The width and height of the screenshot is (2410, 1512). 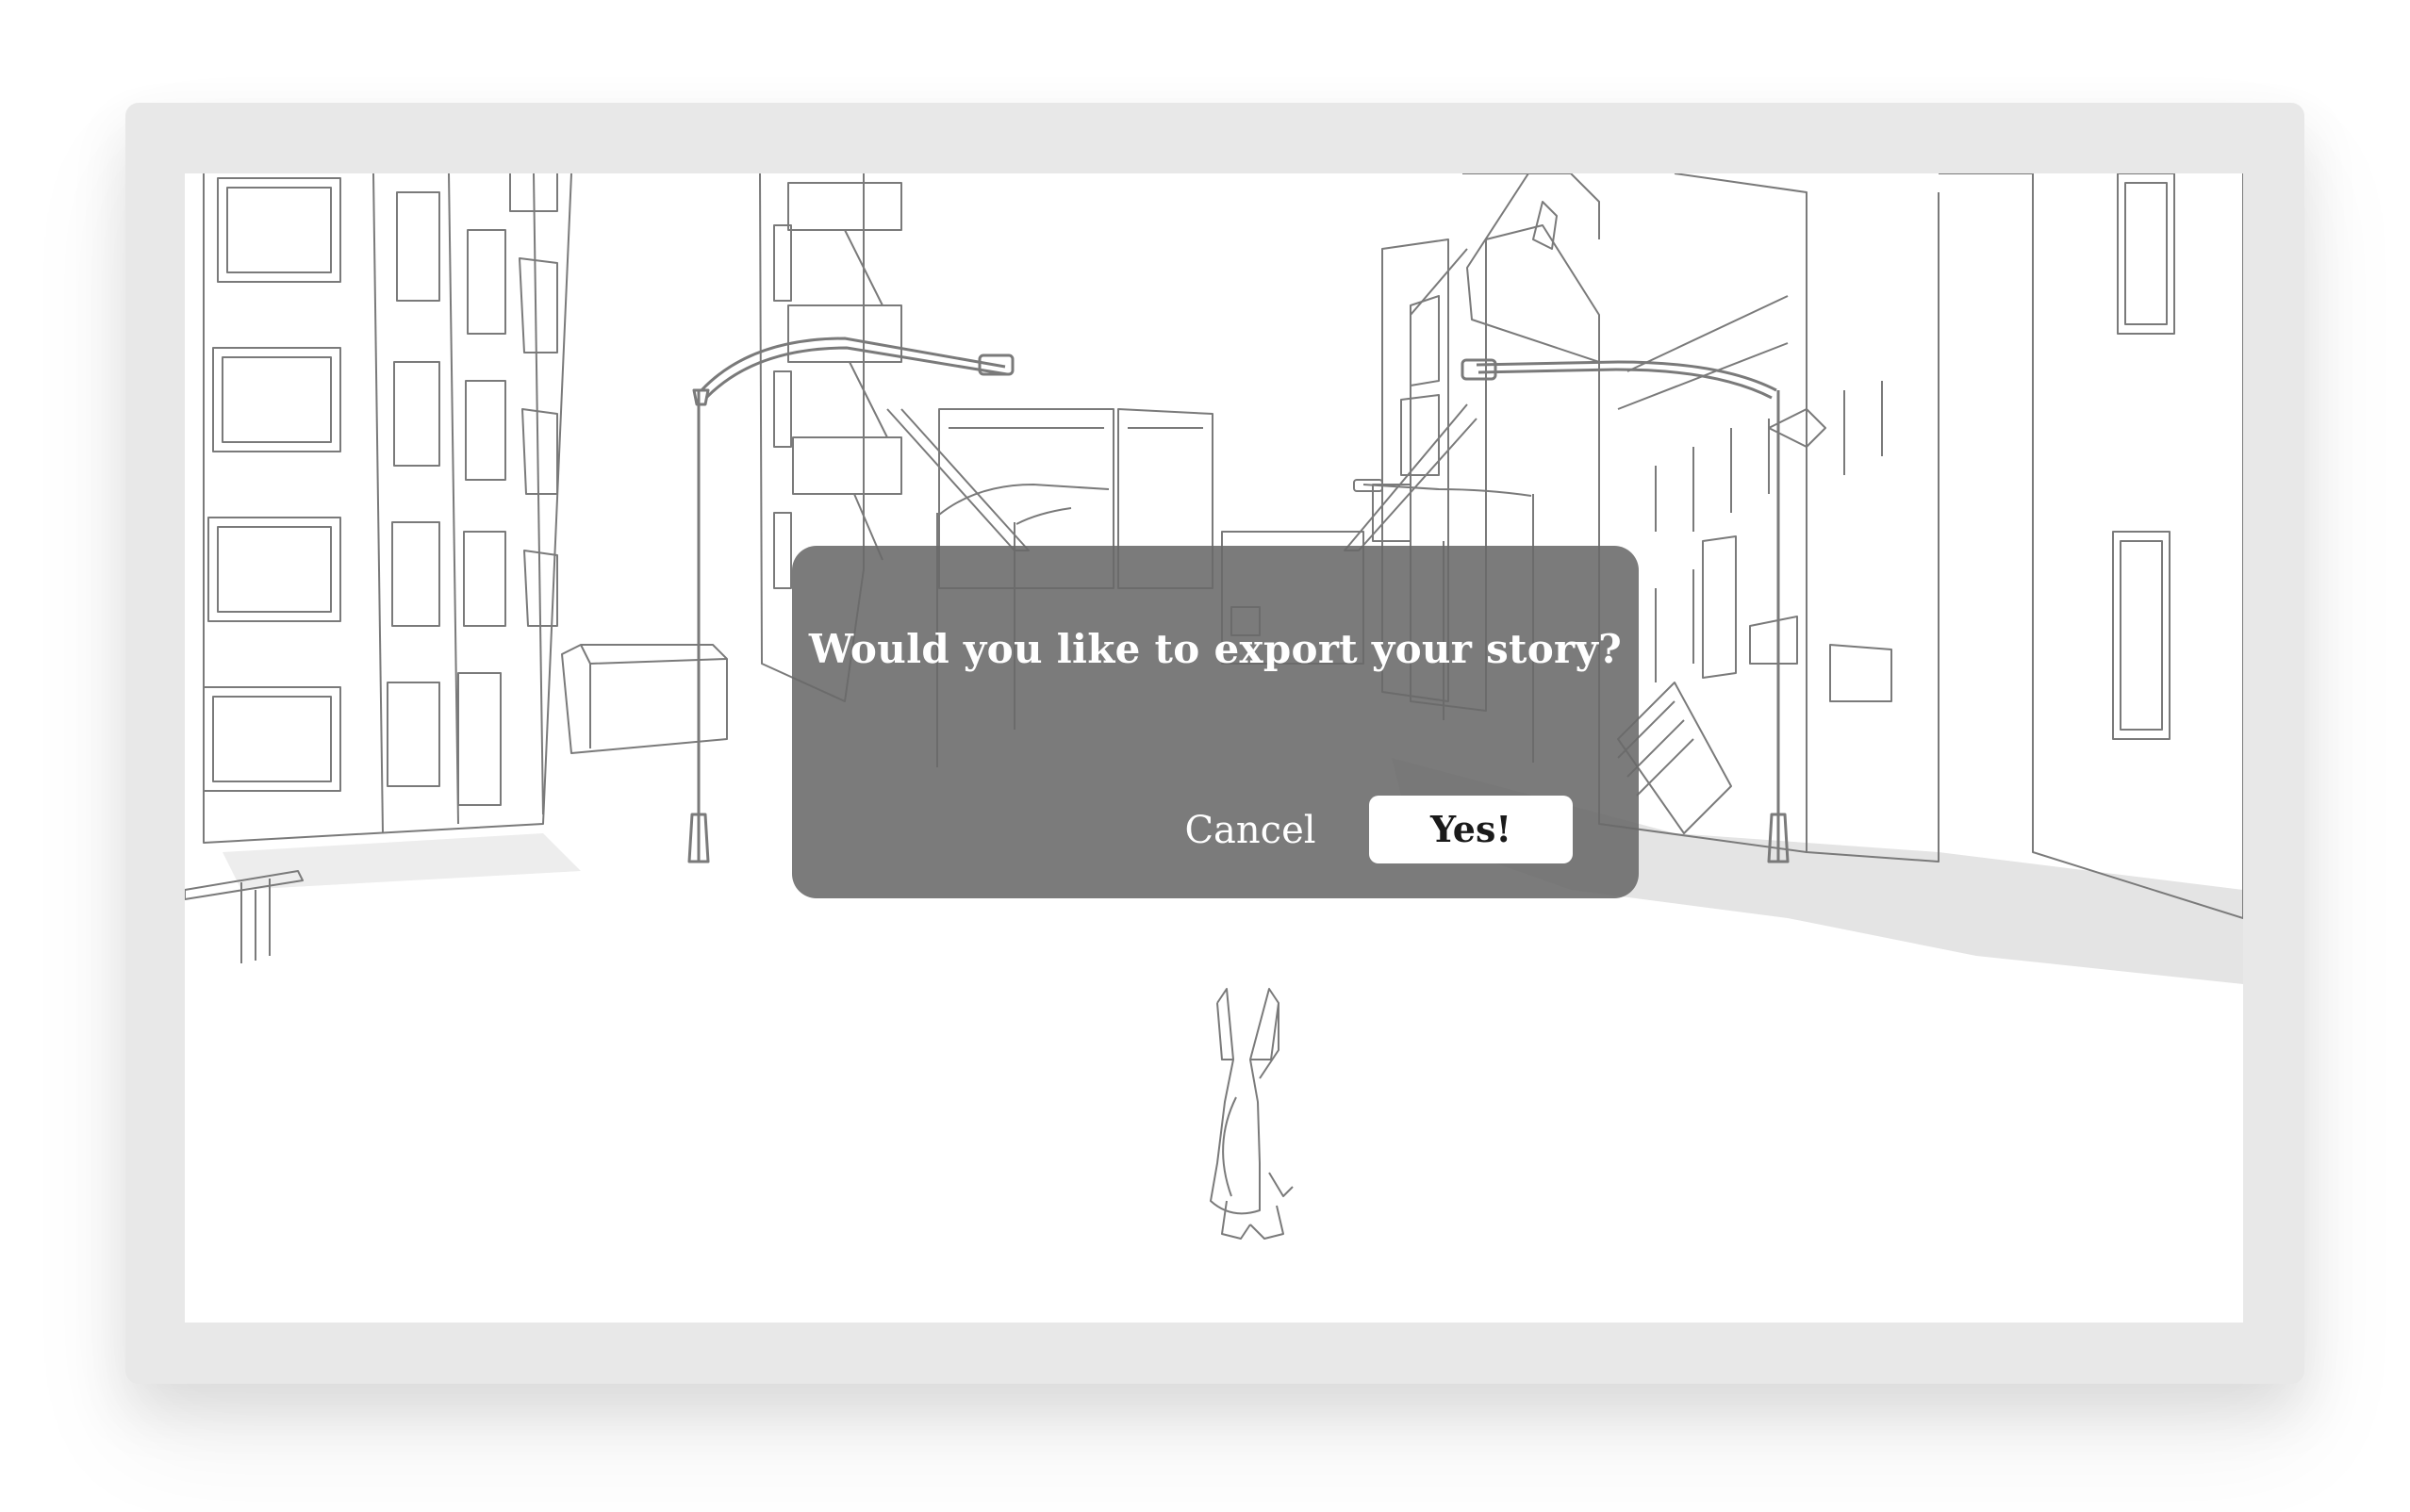 I want to click on right-building-far, so click(x=2024, y=546).